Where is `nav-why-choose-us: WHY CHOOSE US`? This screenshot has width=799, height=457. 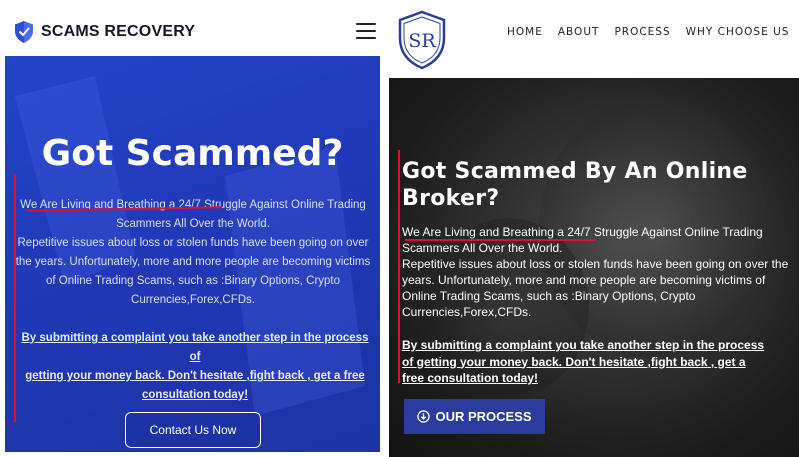 nav-why-choose-us: WHY CHOOSE US is located at coordinates (738, 32).